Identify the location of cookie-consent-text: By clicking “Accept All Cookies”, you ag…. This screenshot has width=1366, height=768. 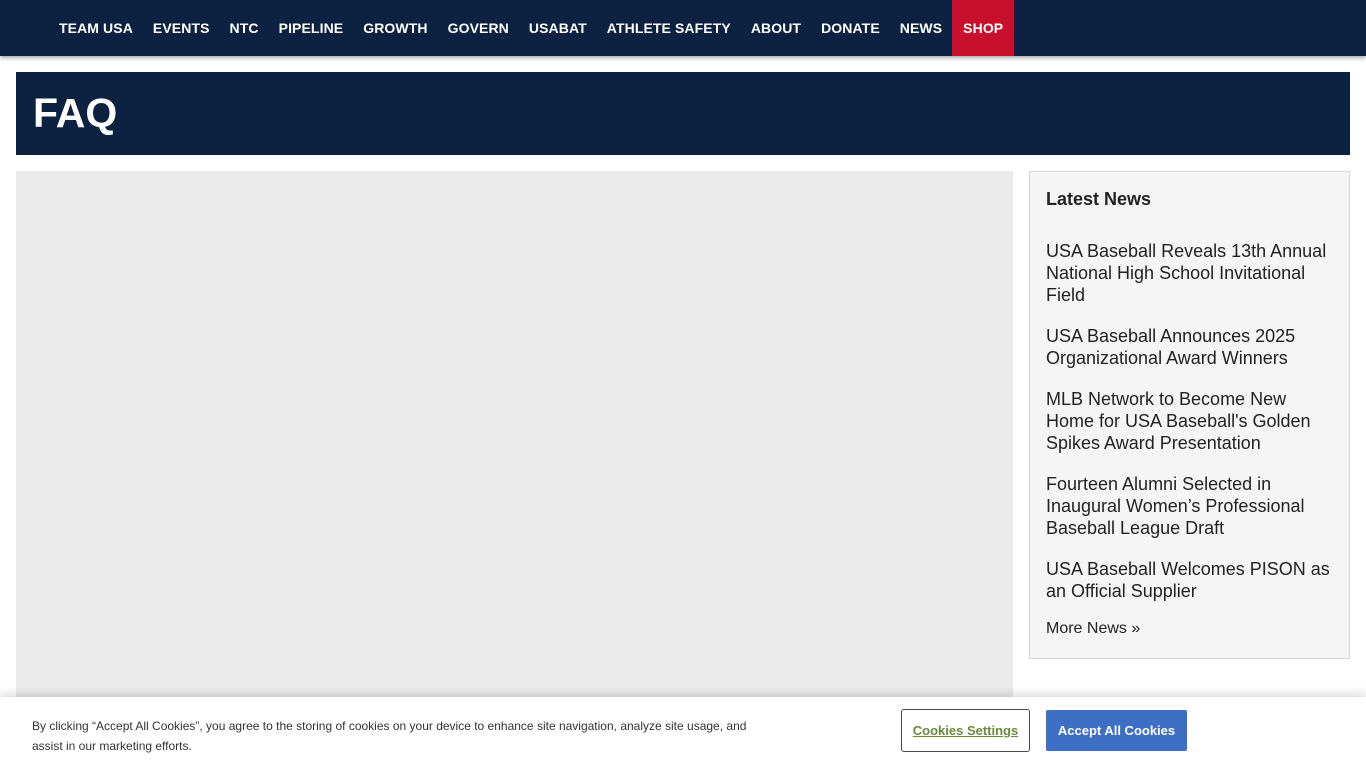
(389, 736).